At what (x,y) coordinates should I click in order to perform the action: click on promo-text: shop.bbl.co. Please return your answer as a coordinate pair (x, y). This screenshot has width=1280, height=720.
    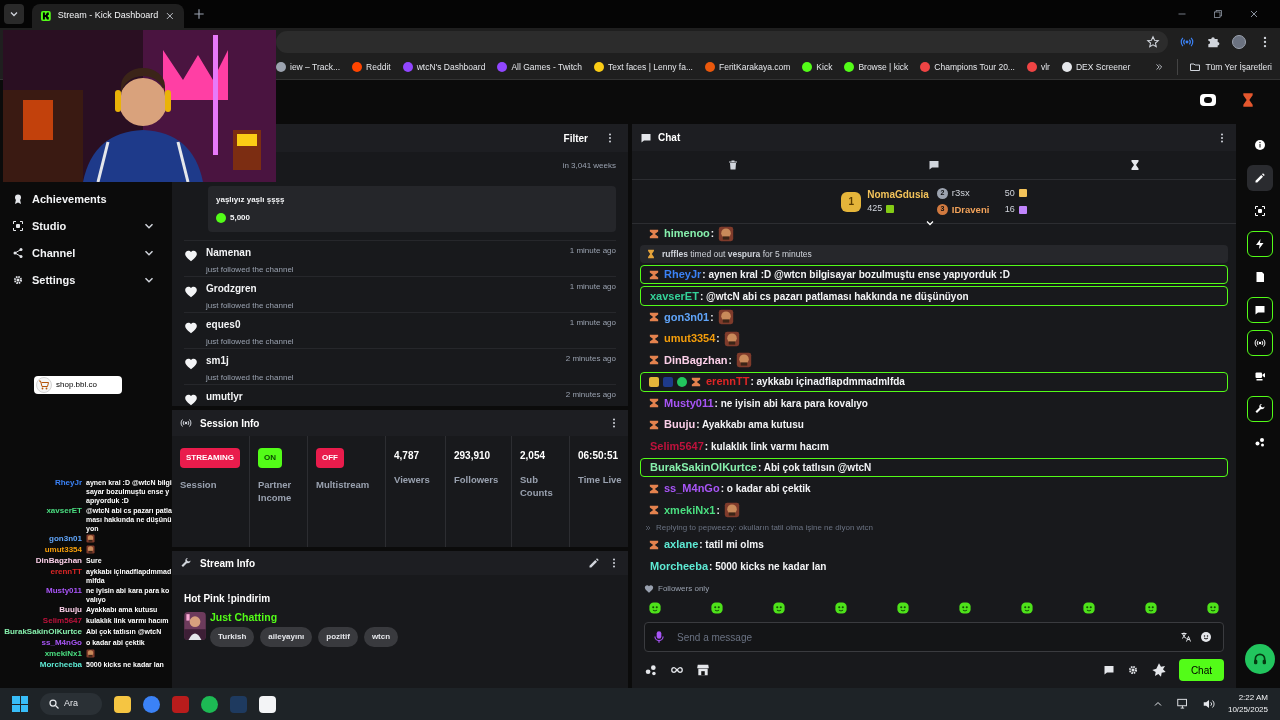
    Looking at the image, I should click on (76, 385).